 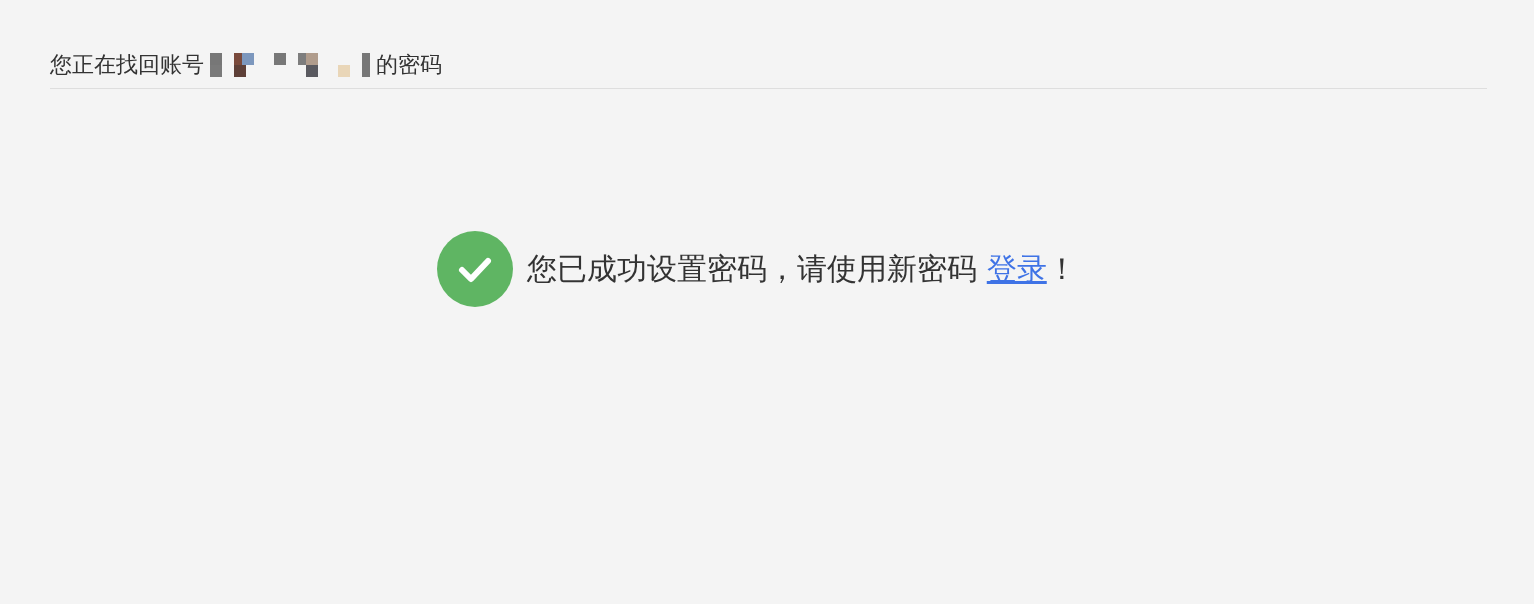 I want to click on success-check-icon, so click(x=475, y=269).